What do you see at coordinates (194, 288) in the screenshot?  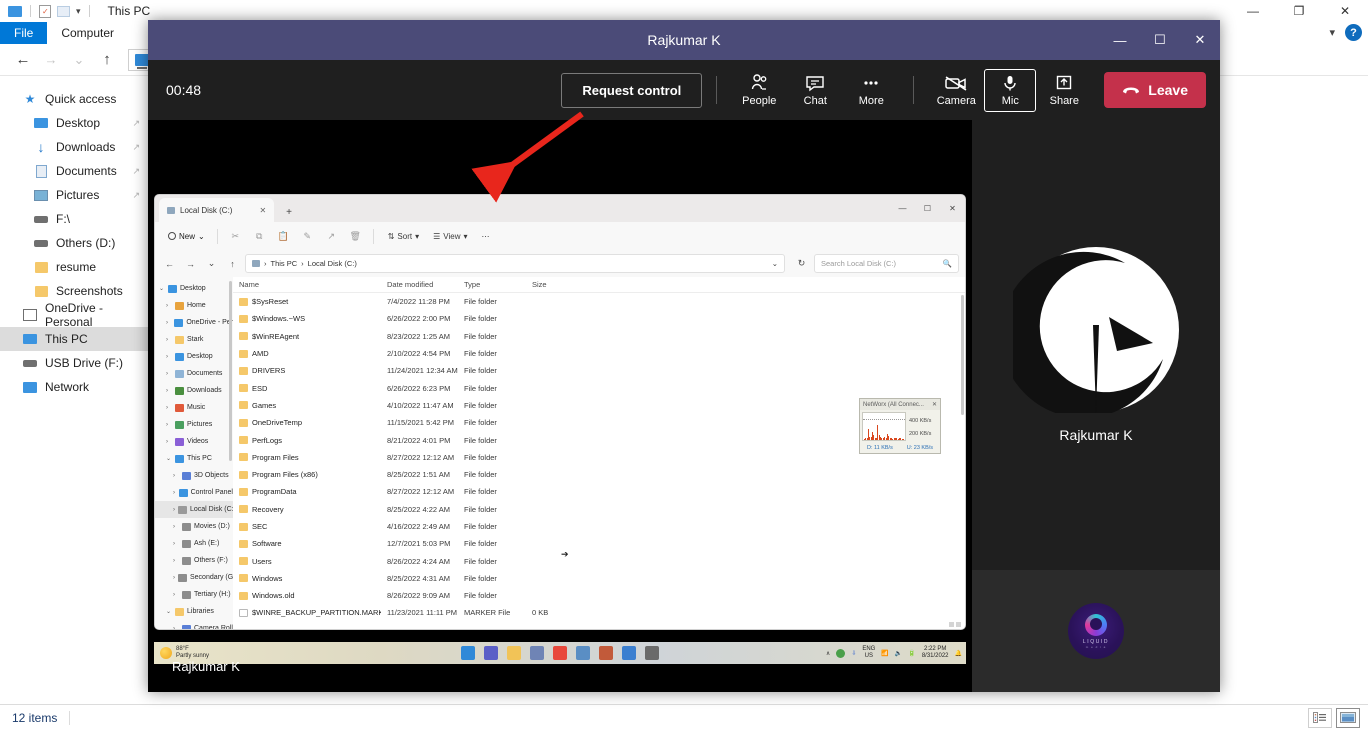 I see `tree-item-desktop: ⌄ Desktop` at bounding box center [194, 288].